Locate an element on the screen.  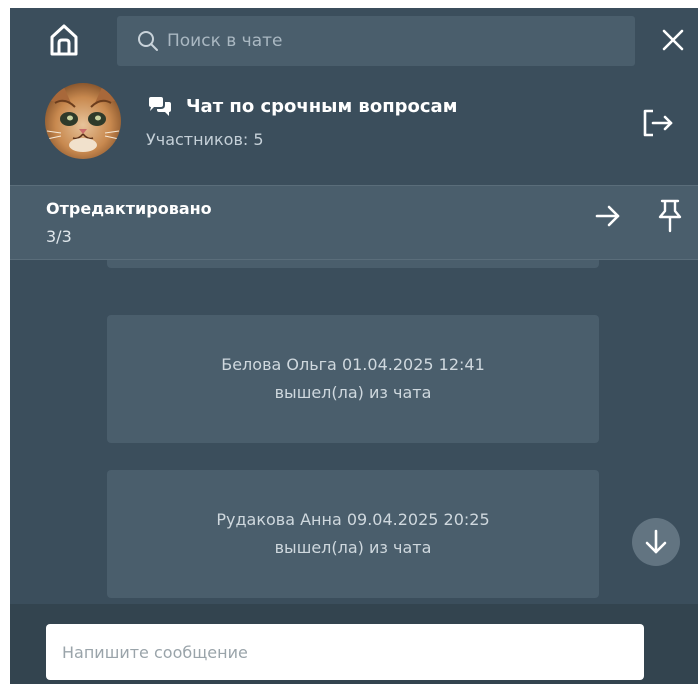
leave-chat-button is located at coordinates (658, 123).